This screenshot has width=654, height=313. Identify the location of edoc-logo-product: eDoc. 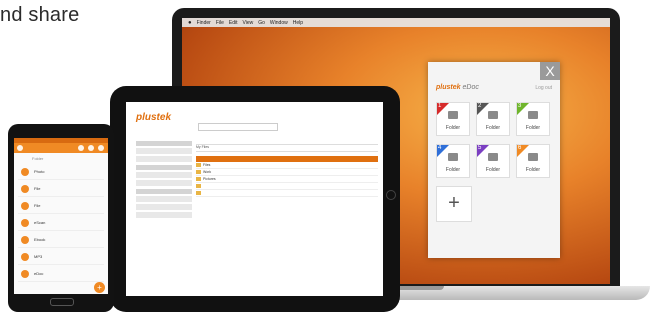
(470, 87).